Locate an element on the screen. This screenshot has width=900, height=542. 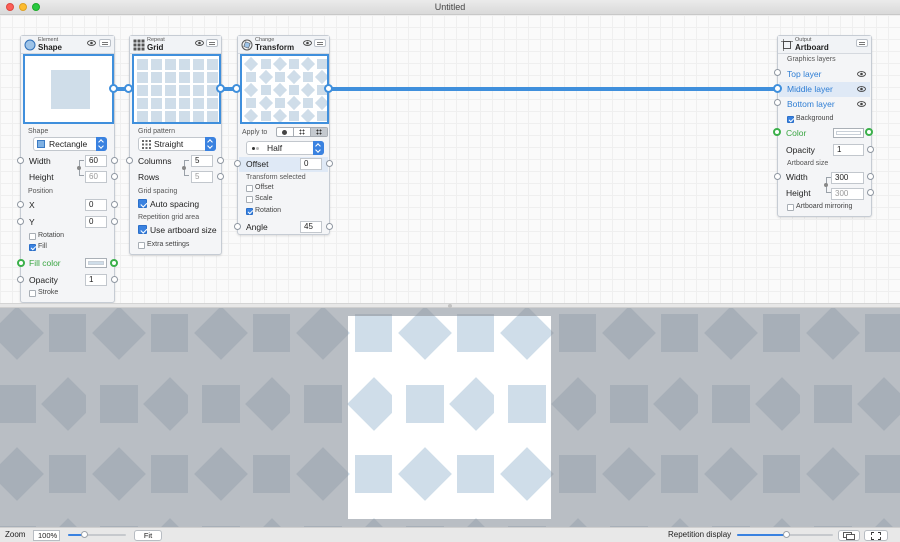
color-output-port is located at coordinates (869, 132).